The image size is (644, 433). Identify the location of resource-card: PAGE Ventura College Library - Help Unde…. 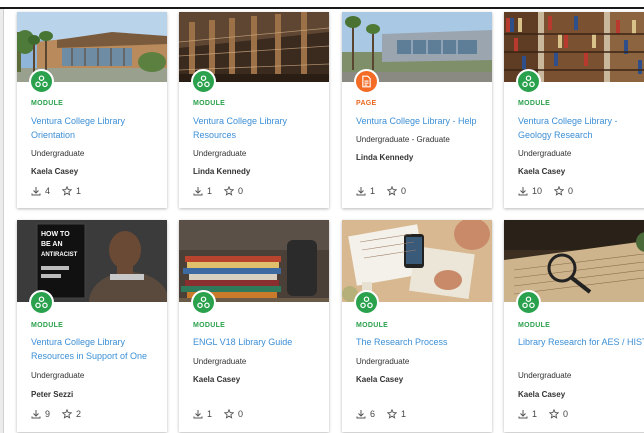
(417, 110).